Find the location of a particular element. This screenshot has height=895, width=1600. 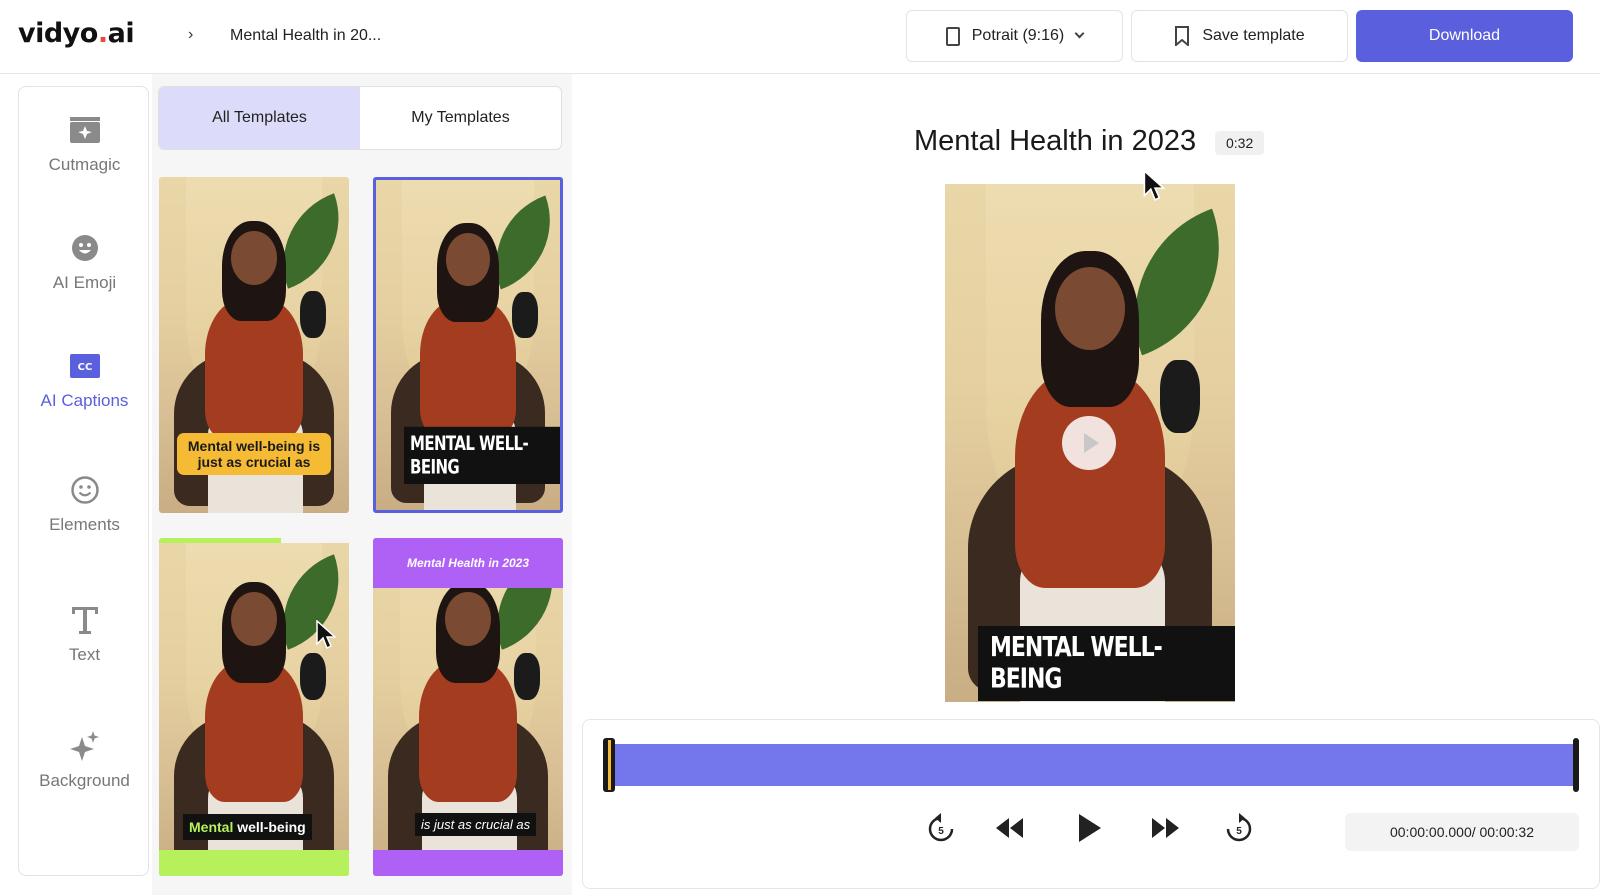

trim-handle-start is located at coordinates (609, 765).